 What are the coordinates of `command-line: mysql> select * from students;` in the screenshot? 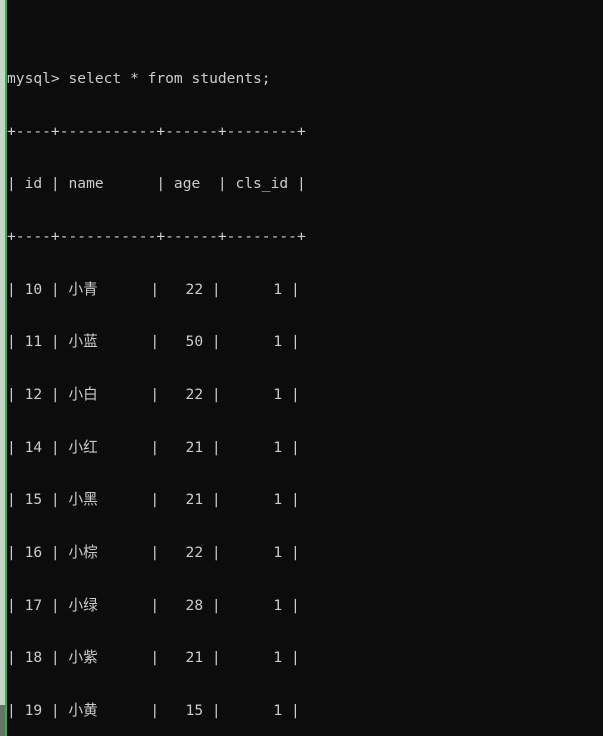 It's located at (139, 79).